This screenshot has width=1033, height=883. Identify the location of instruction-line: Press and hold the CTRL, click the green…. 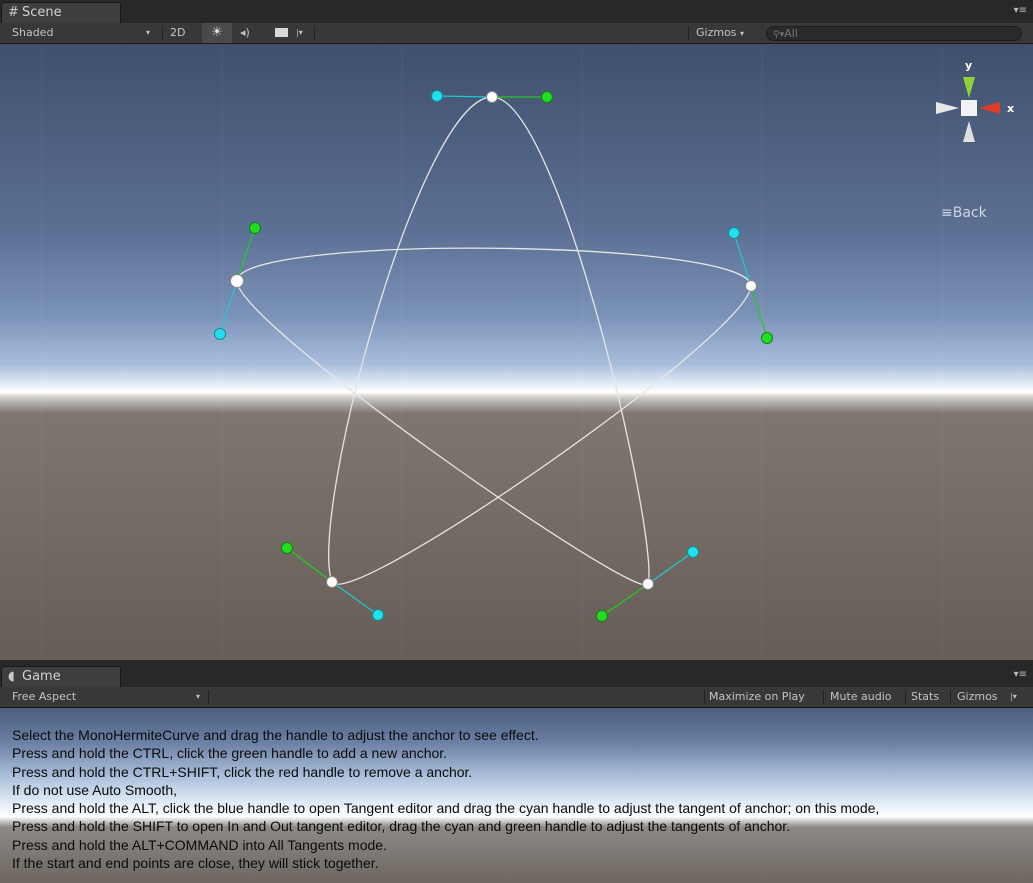
(230, 753).